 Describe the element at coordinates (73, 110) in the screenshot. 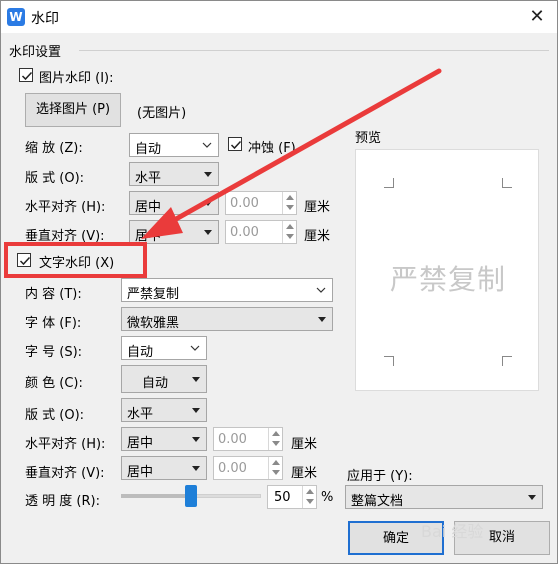

I see `select-picture-button: 选择图片 (P)` at that location.